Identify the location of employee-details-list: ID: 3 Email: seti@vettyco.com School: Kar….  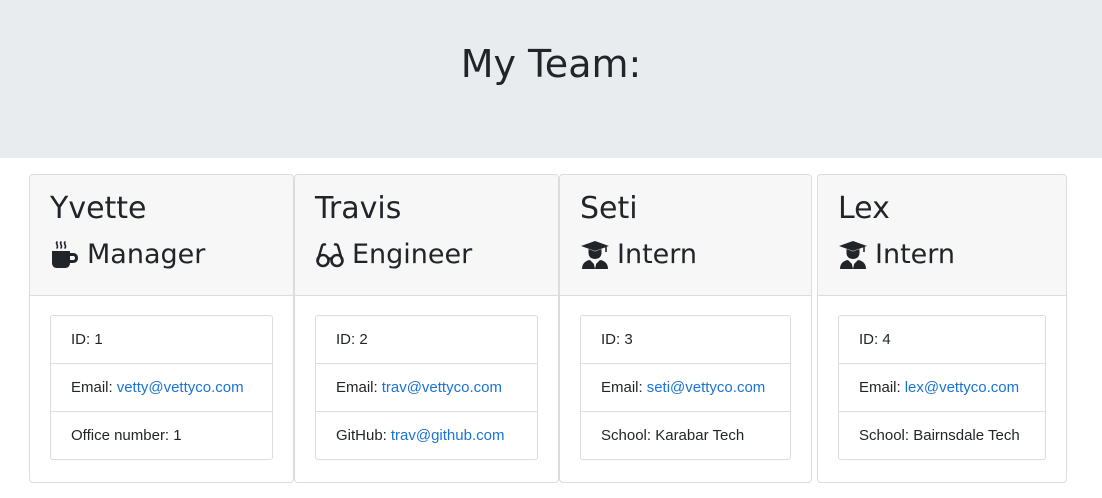
(685, 387).